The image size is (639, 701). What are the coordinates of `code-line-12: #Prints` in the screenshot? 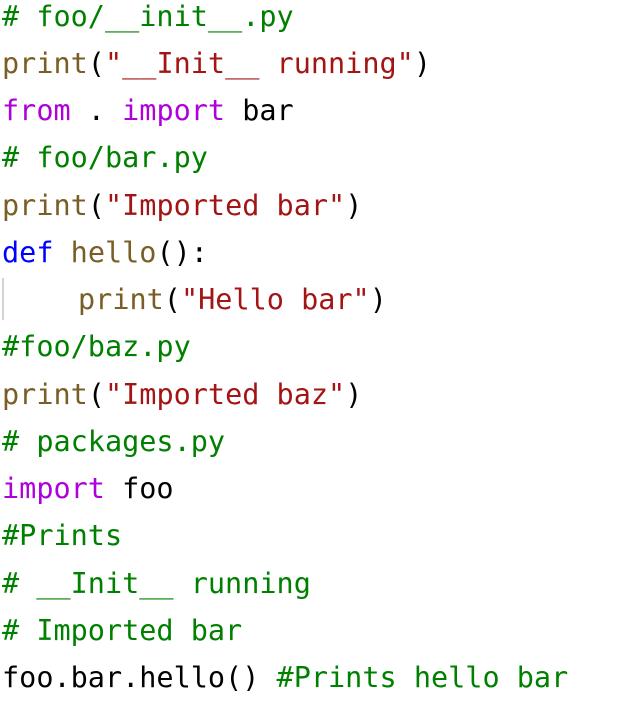 It's located at (62, 535).